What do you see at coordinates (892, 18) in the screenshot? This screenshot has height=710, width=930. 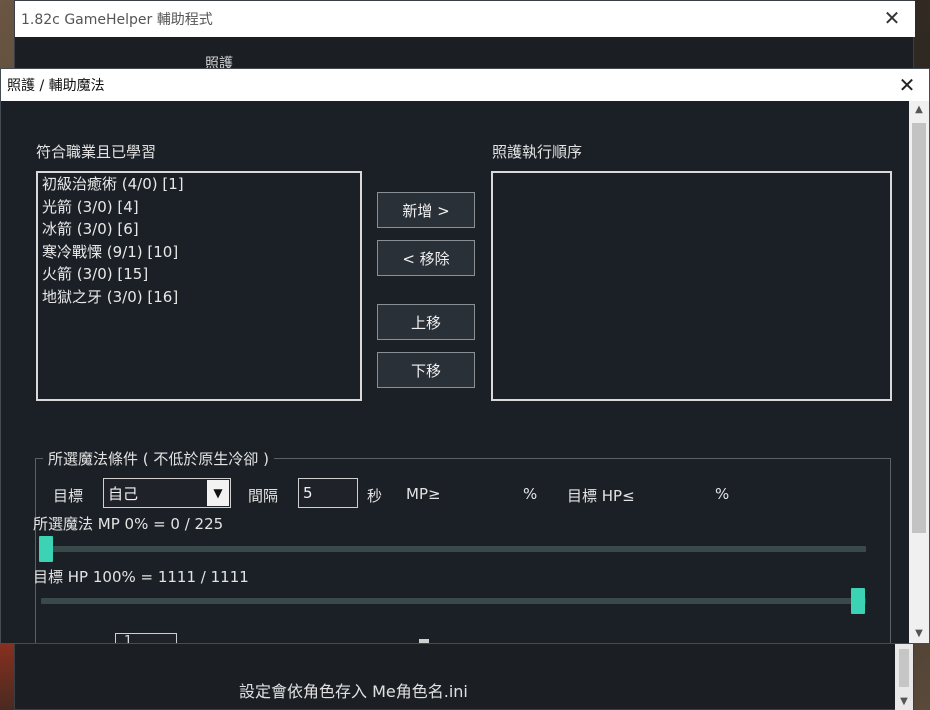 I see `main-window-close-icon: ✕` at bounding box center [892, 18].